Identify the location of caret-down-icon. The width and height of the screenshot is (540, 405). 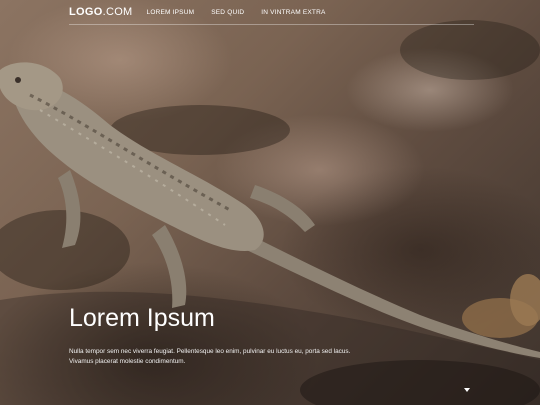
(467, 390).